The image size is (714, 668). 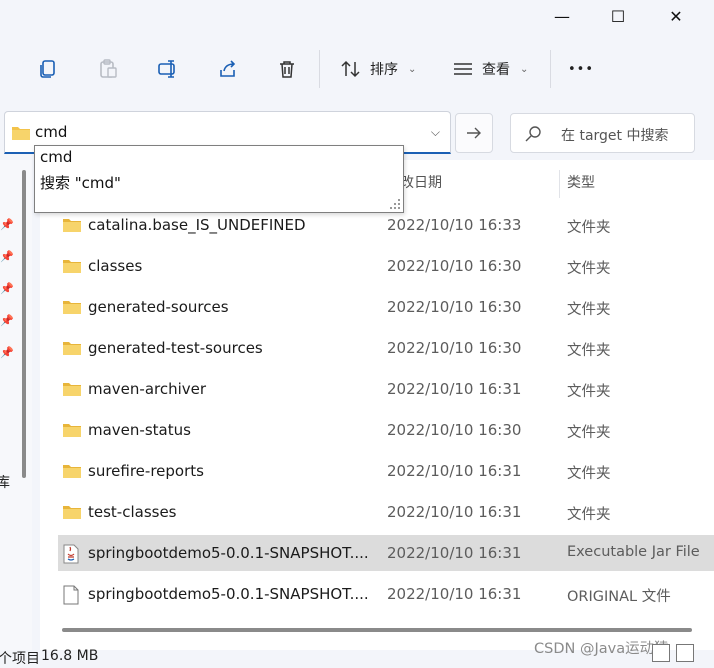 I want to click on selected-size: 16.8 MB, so click(x=70, y=656).